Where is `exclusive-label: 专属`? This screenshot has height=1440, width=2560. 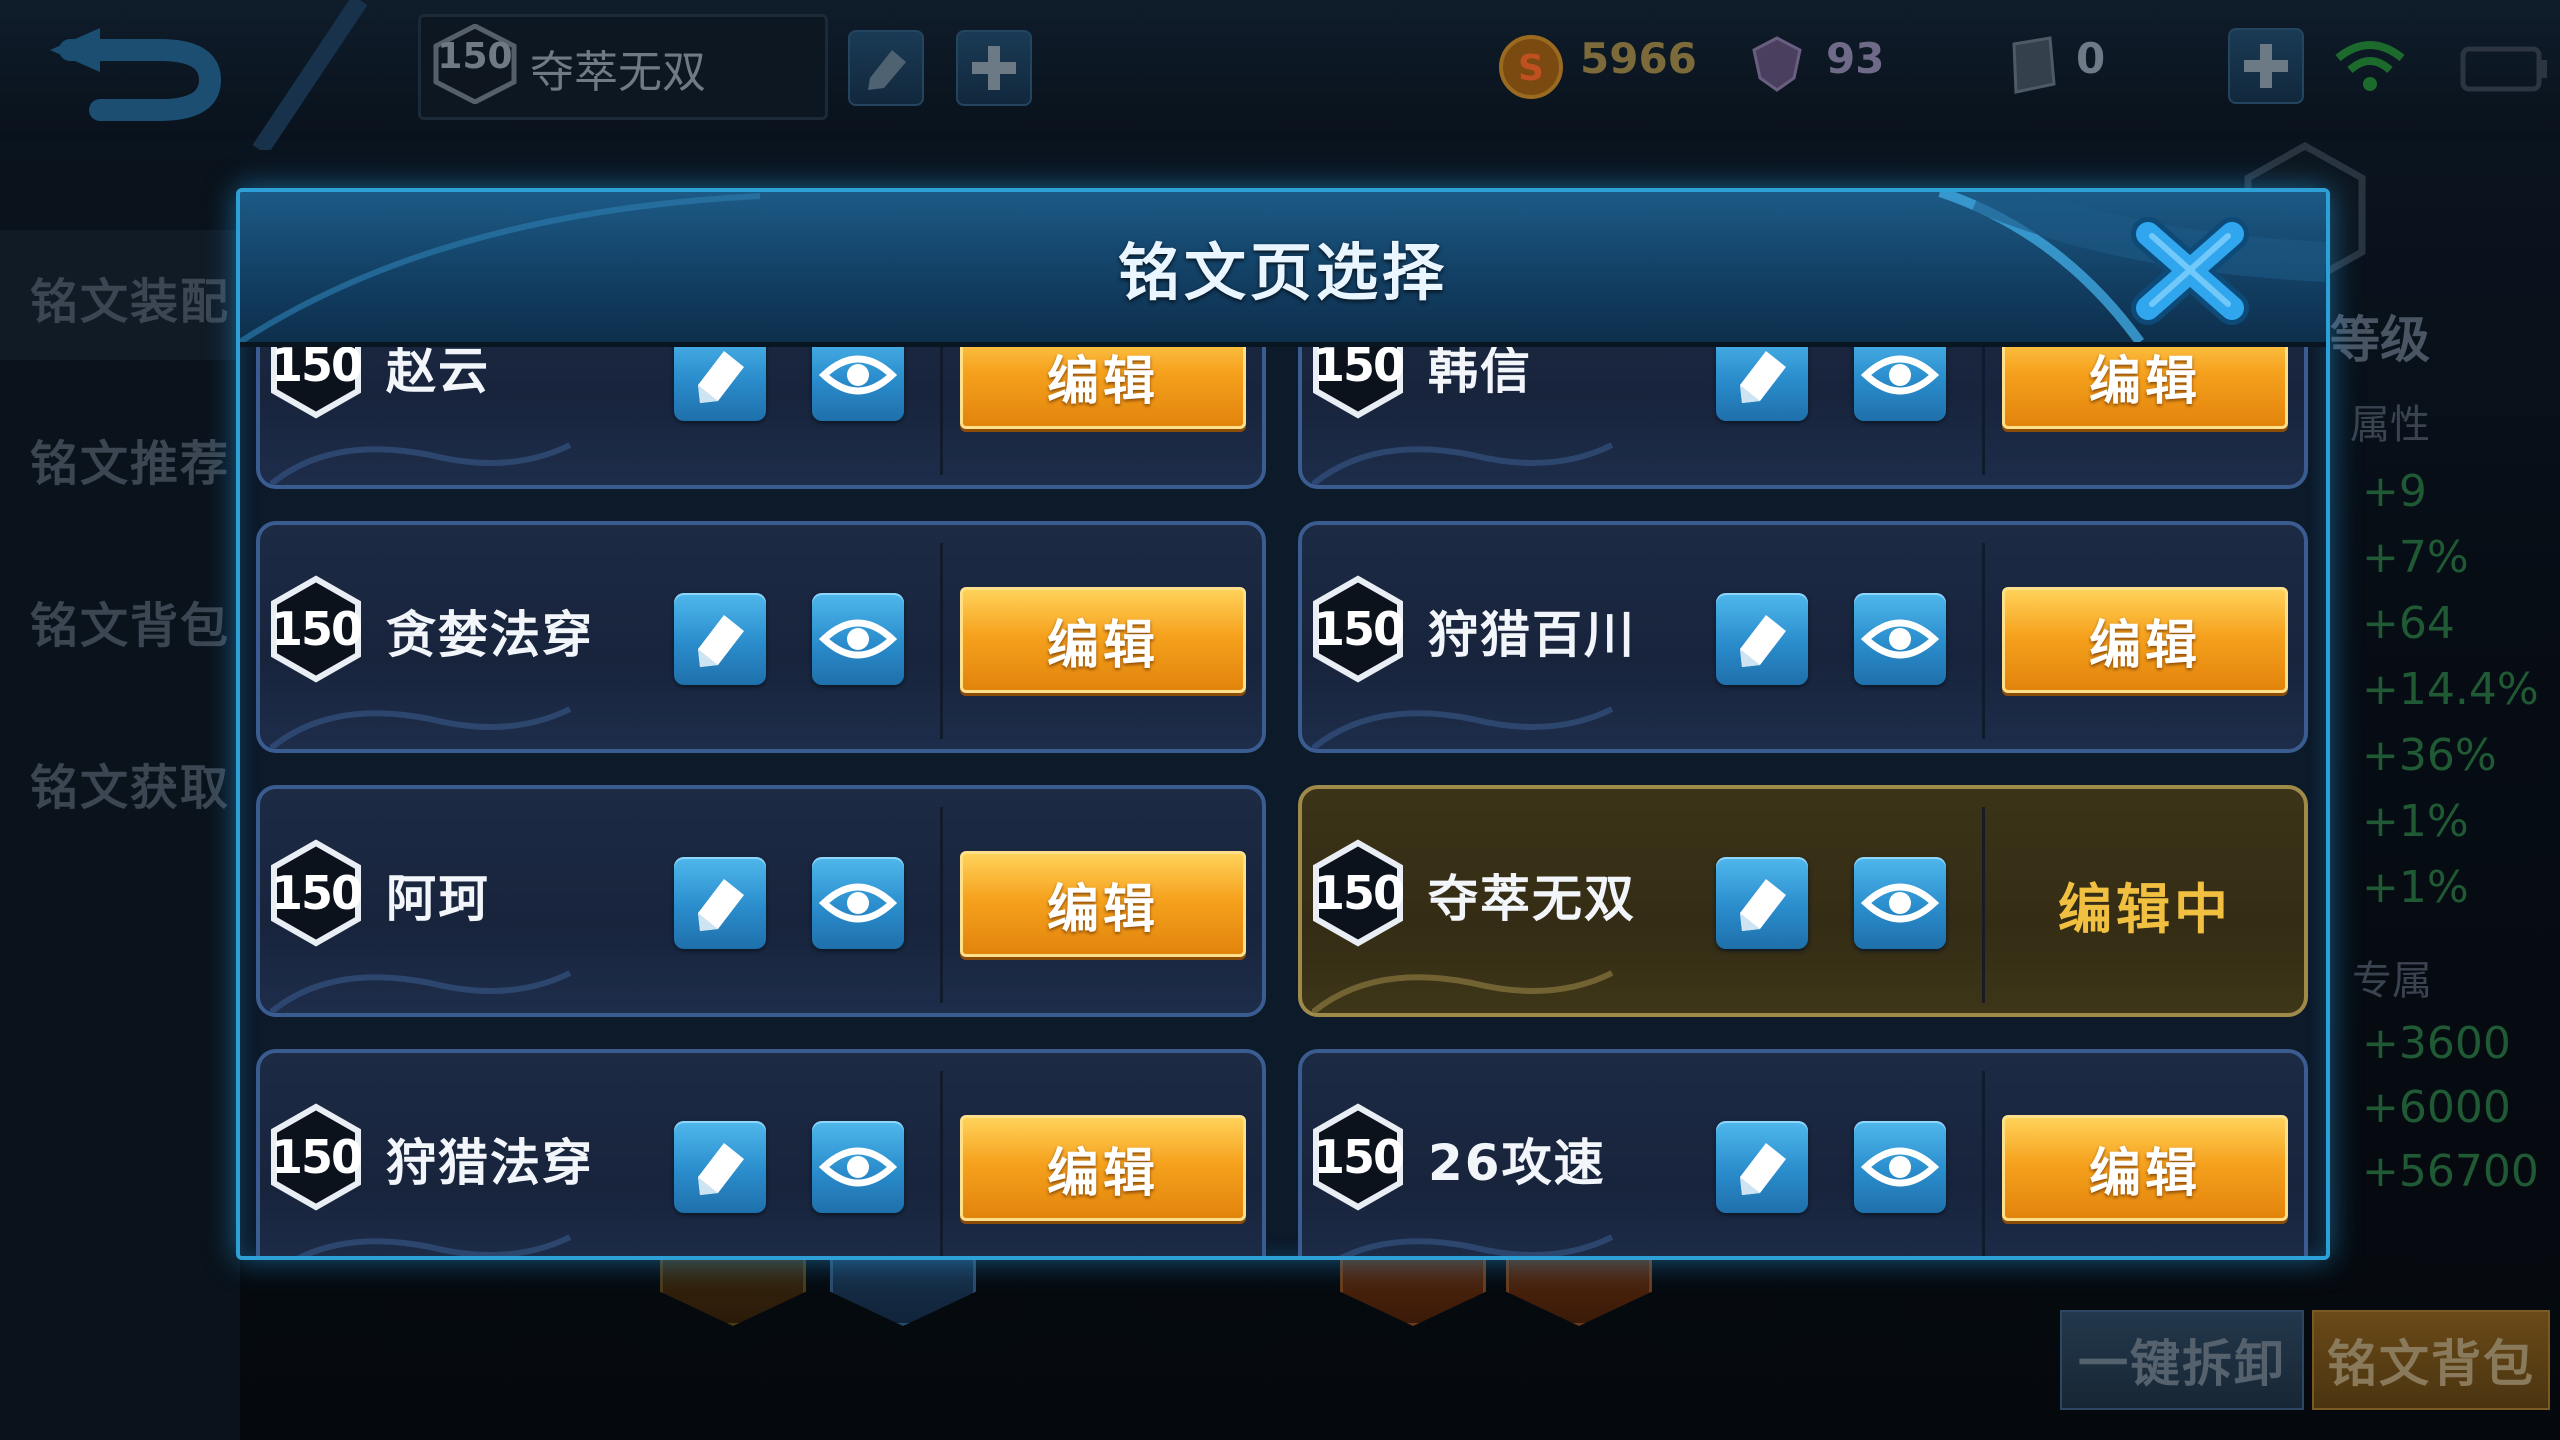
exclusive-label: 专属 is located at coordinates (2392, 981).